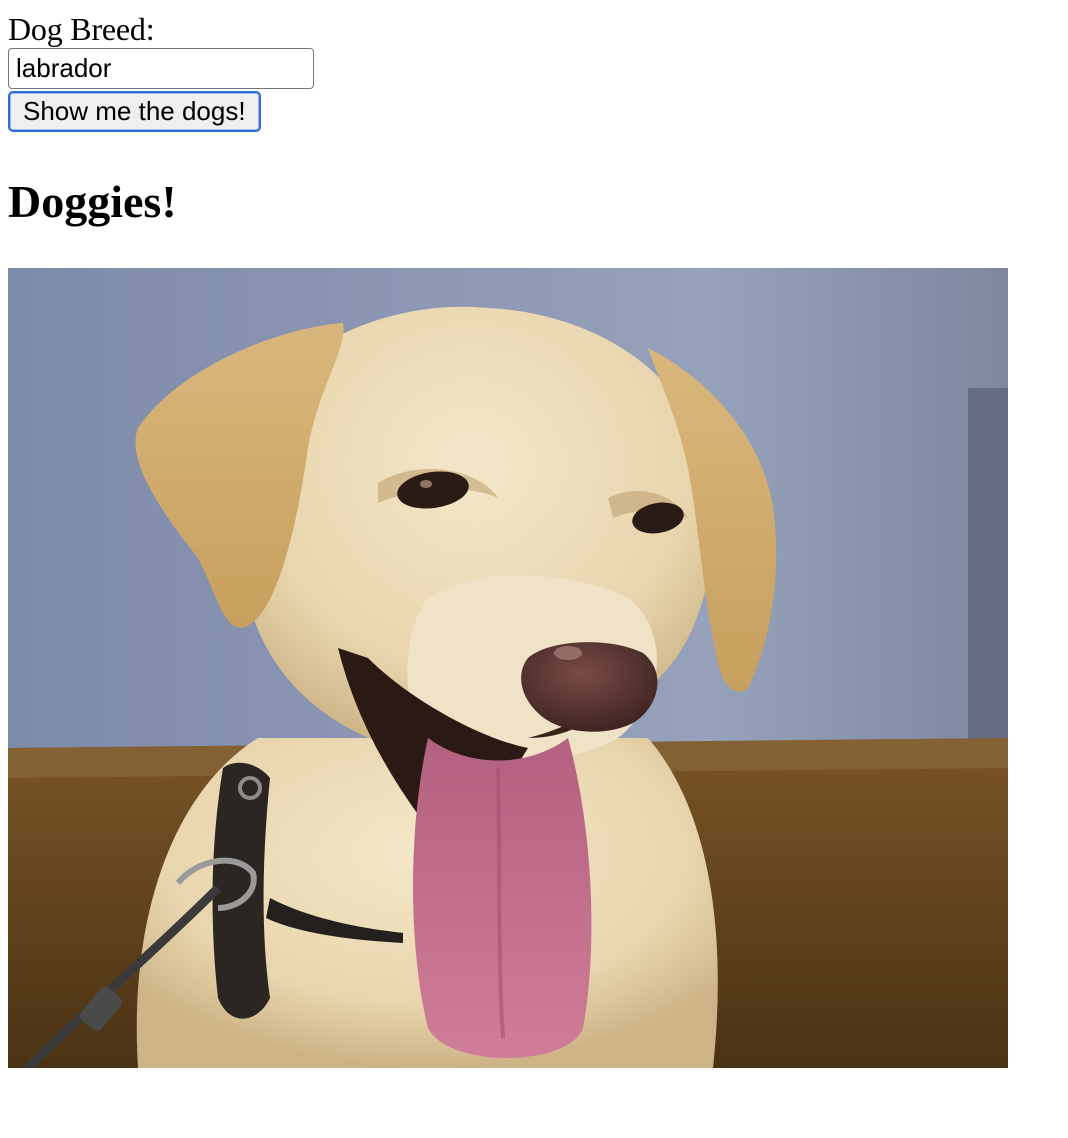  Describe the element at coordinates (534, 72) in the screenshot. I see `breed-search-form: Dog Breed: Show me the dogs!` at that location.